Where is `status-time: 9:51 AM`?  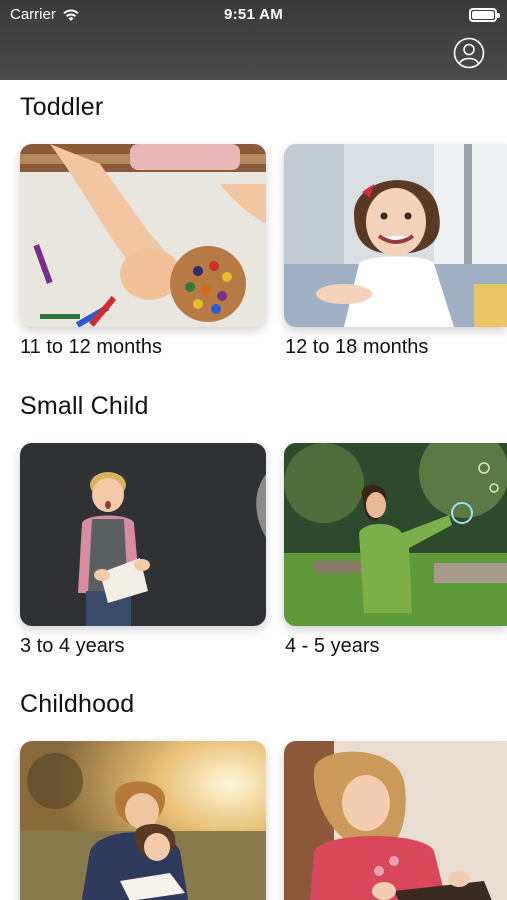
status-time: 9:51 AM is located at coordinates (253, 14).